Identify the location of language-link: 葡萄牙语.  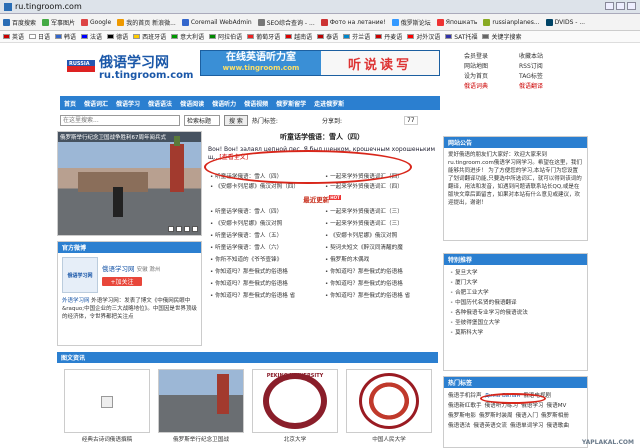
(263, 36).